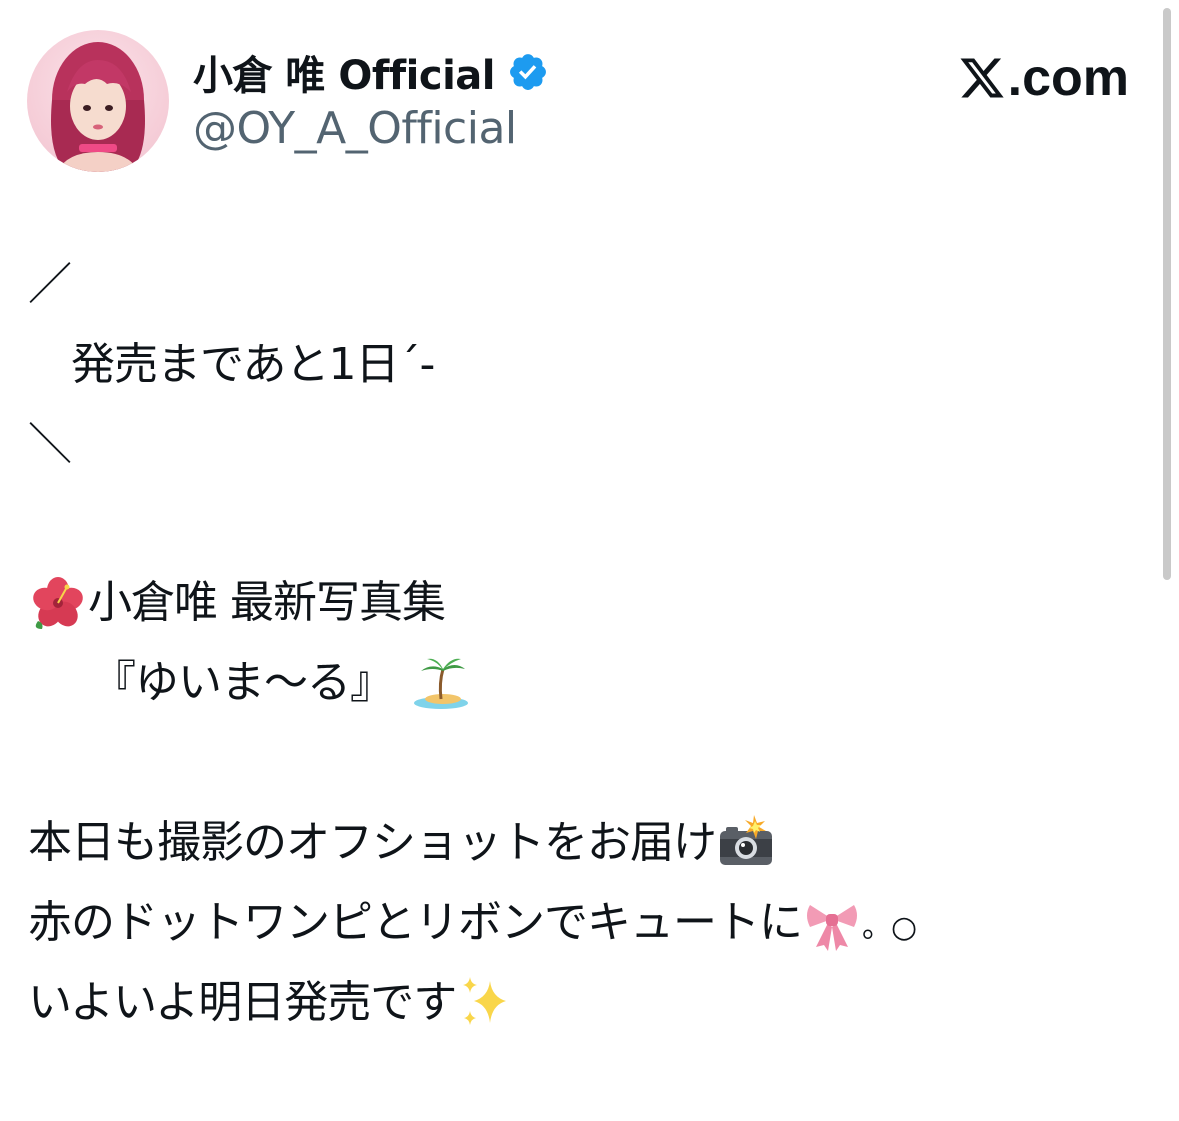 The height and width of the screenshot is (1121, 1179). What do you see at coordinates (267, 602) in the screenshot?
I see `text-line-label: 小倉唯 最新写真集` at bounding box center [267, 602].